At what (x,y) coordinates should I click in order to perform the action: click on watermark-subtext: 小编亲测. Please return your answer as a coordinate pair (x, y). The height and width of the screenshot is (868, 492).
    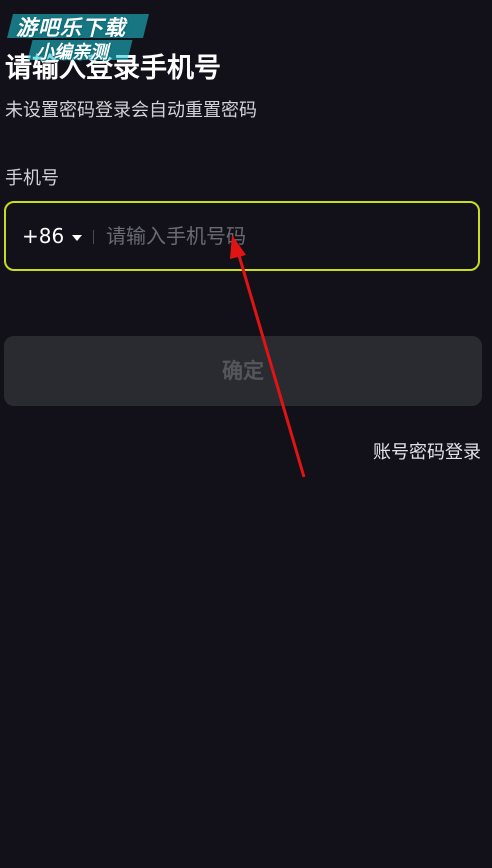
    Looking at the image, I should click on (72, 52).